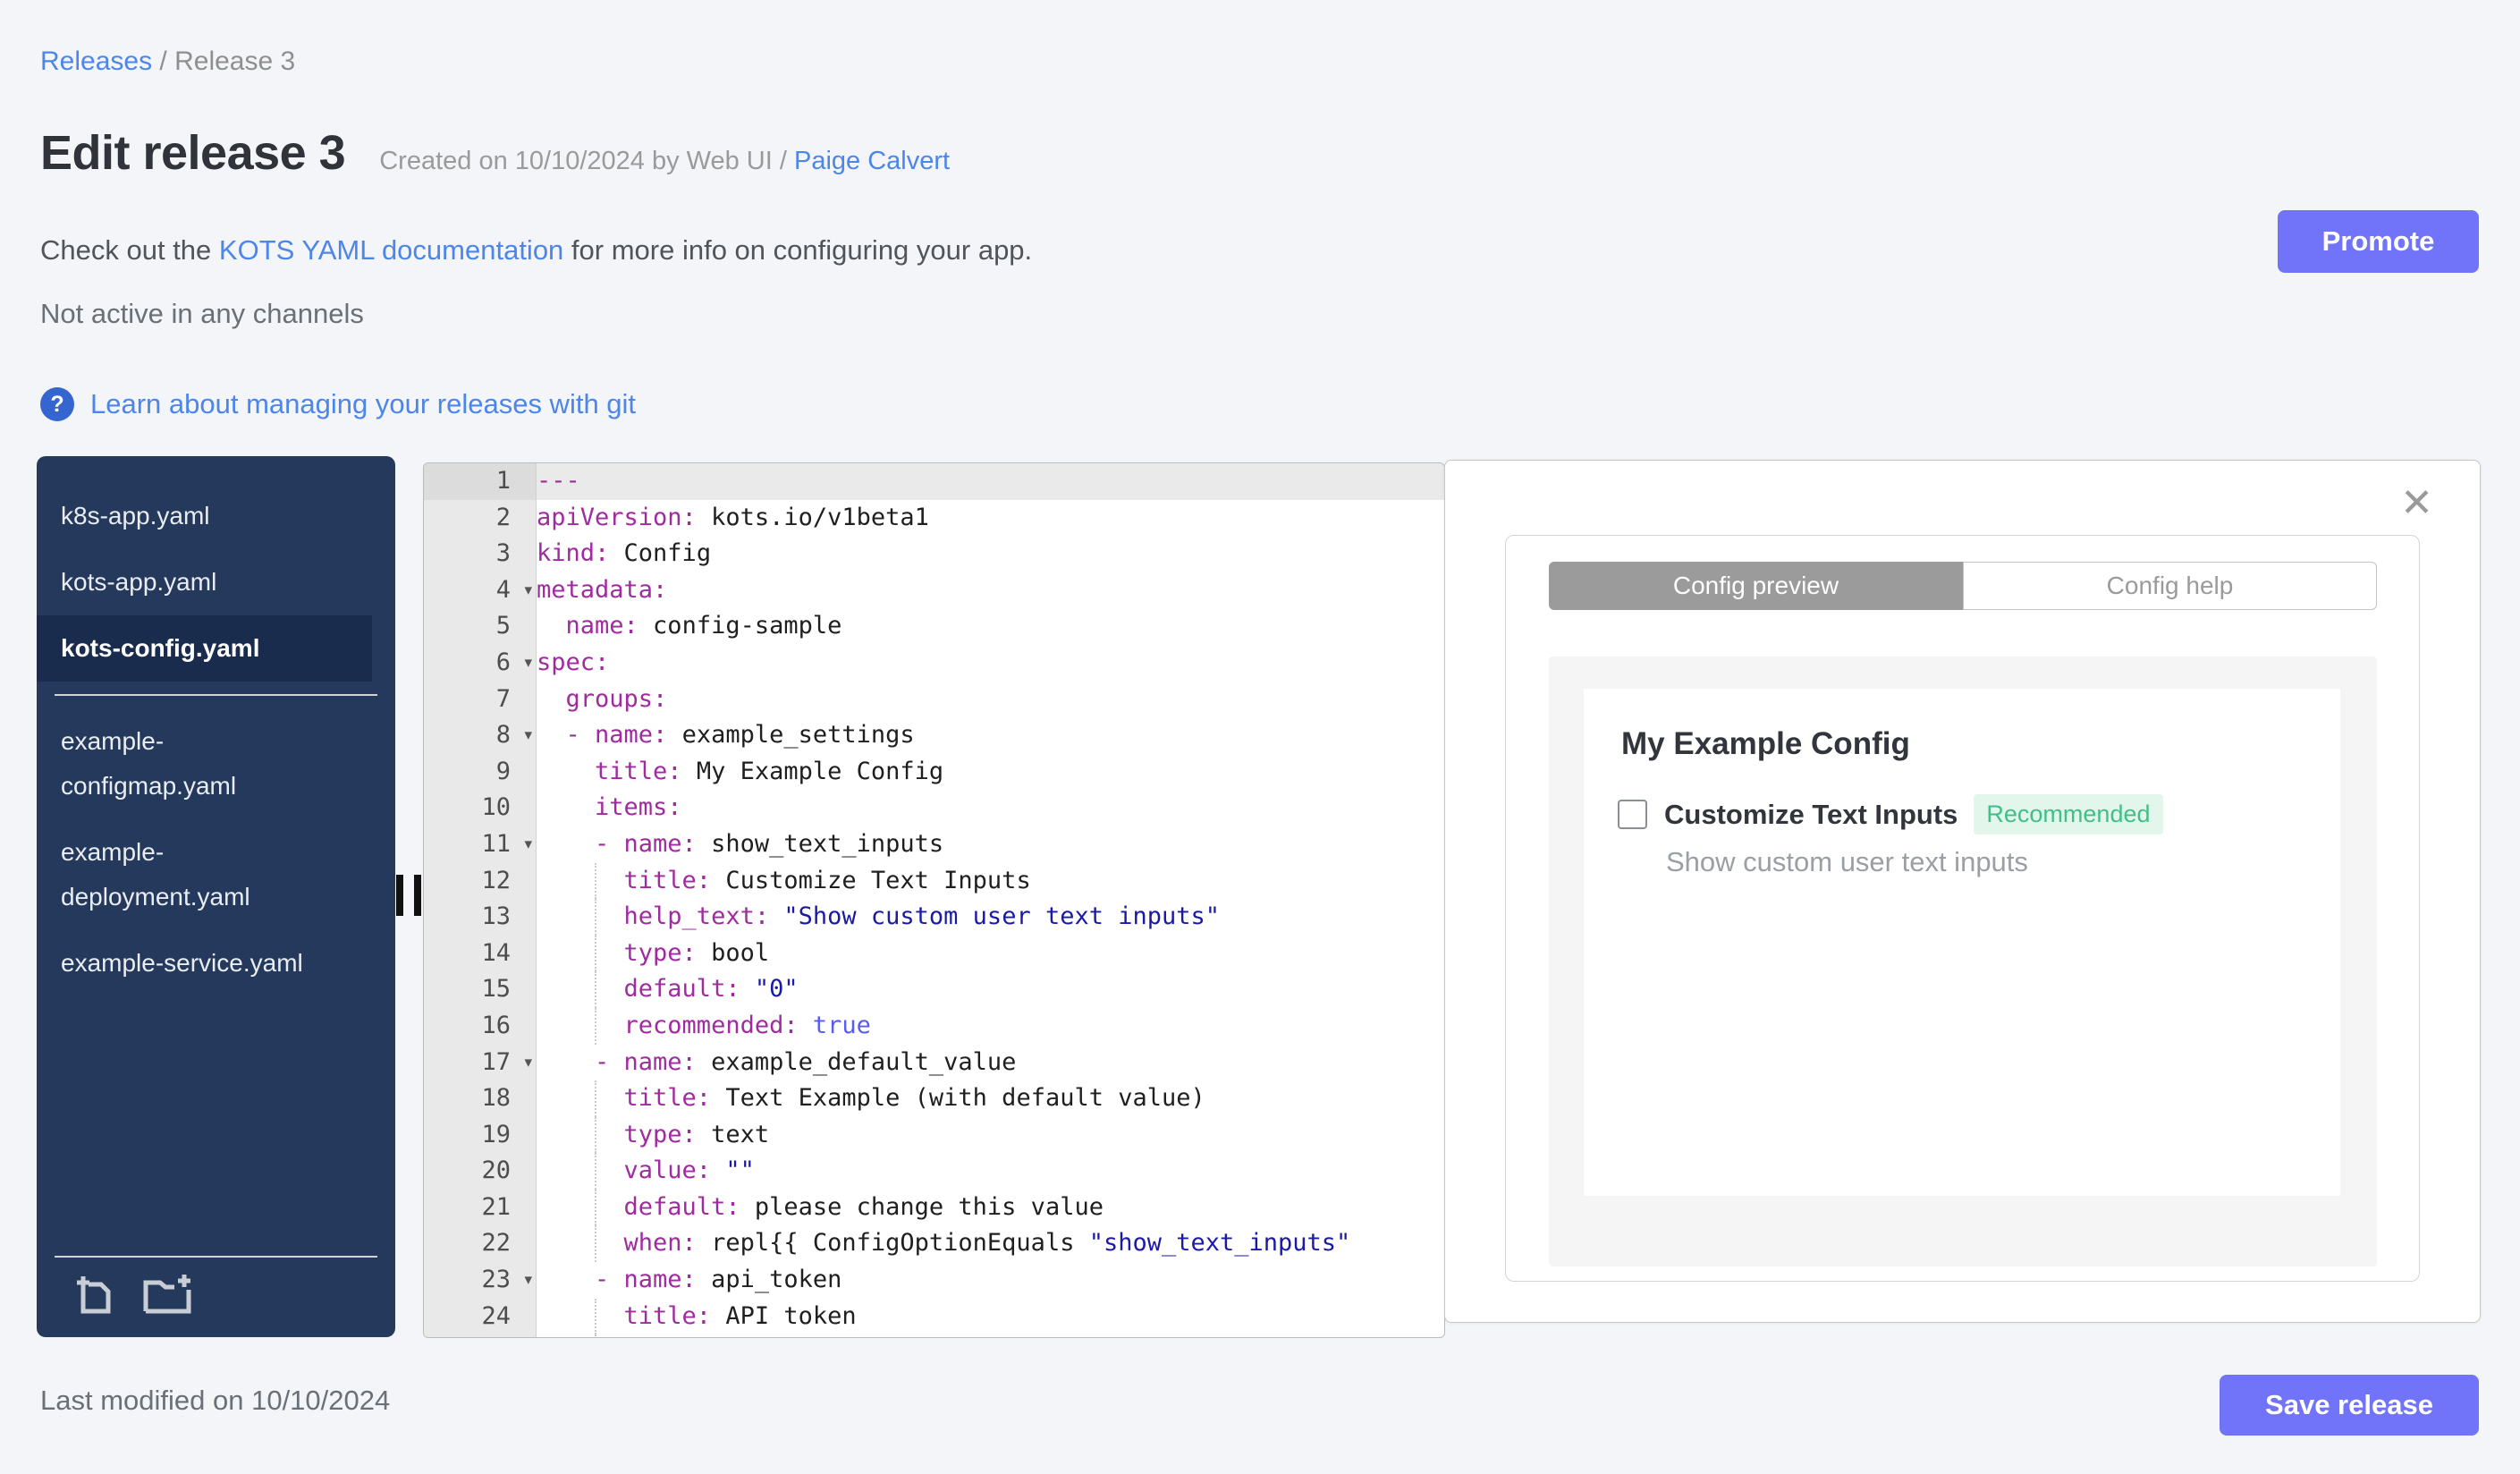 The width and height of the screenshot is (2520, 1474). I want to click on gutter-line-4: 4 ▾, so click(480, 590).